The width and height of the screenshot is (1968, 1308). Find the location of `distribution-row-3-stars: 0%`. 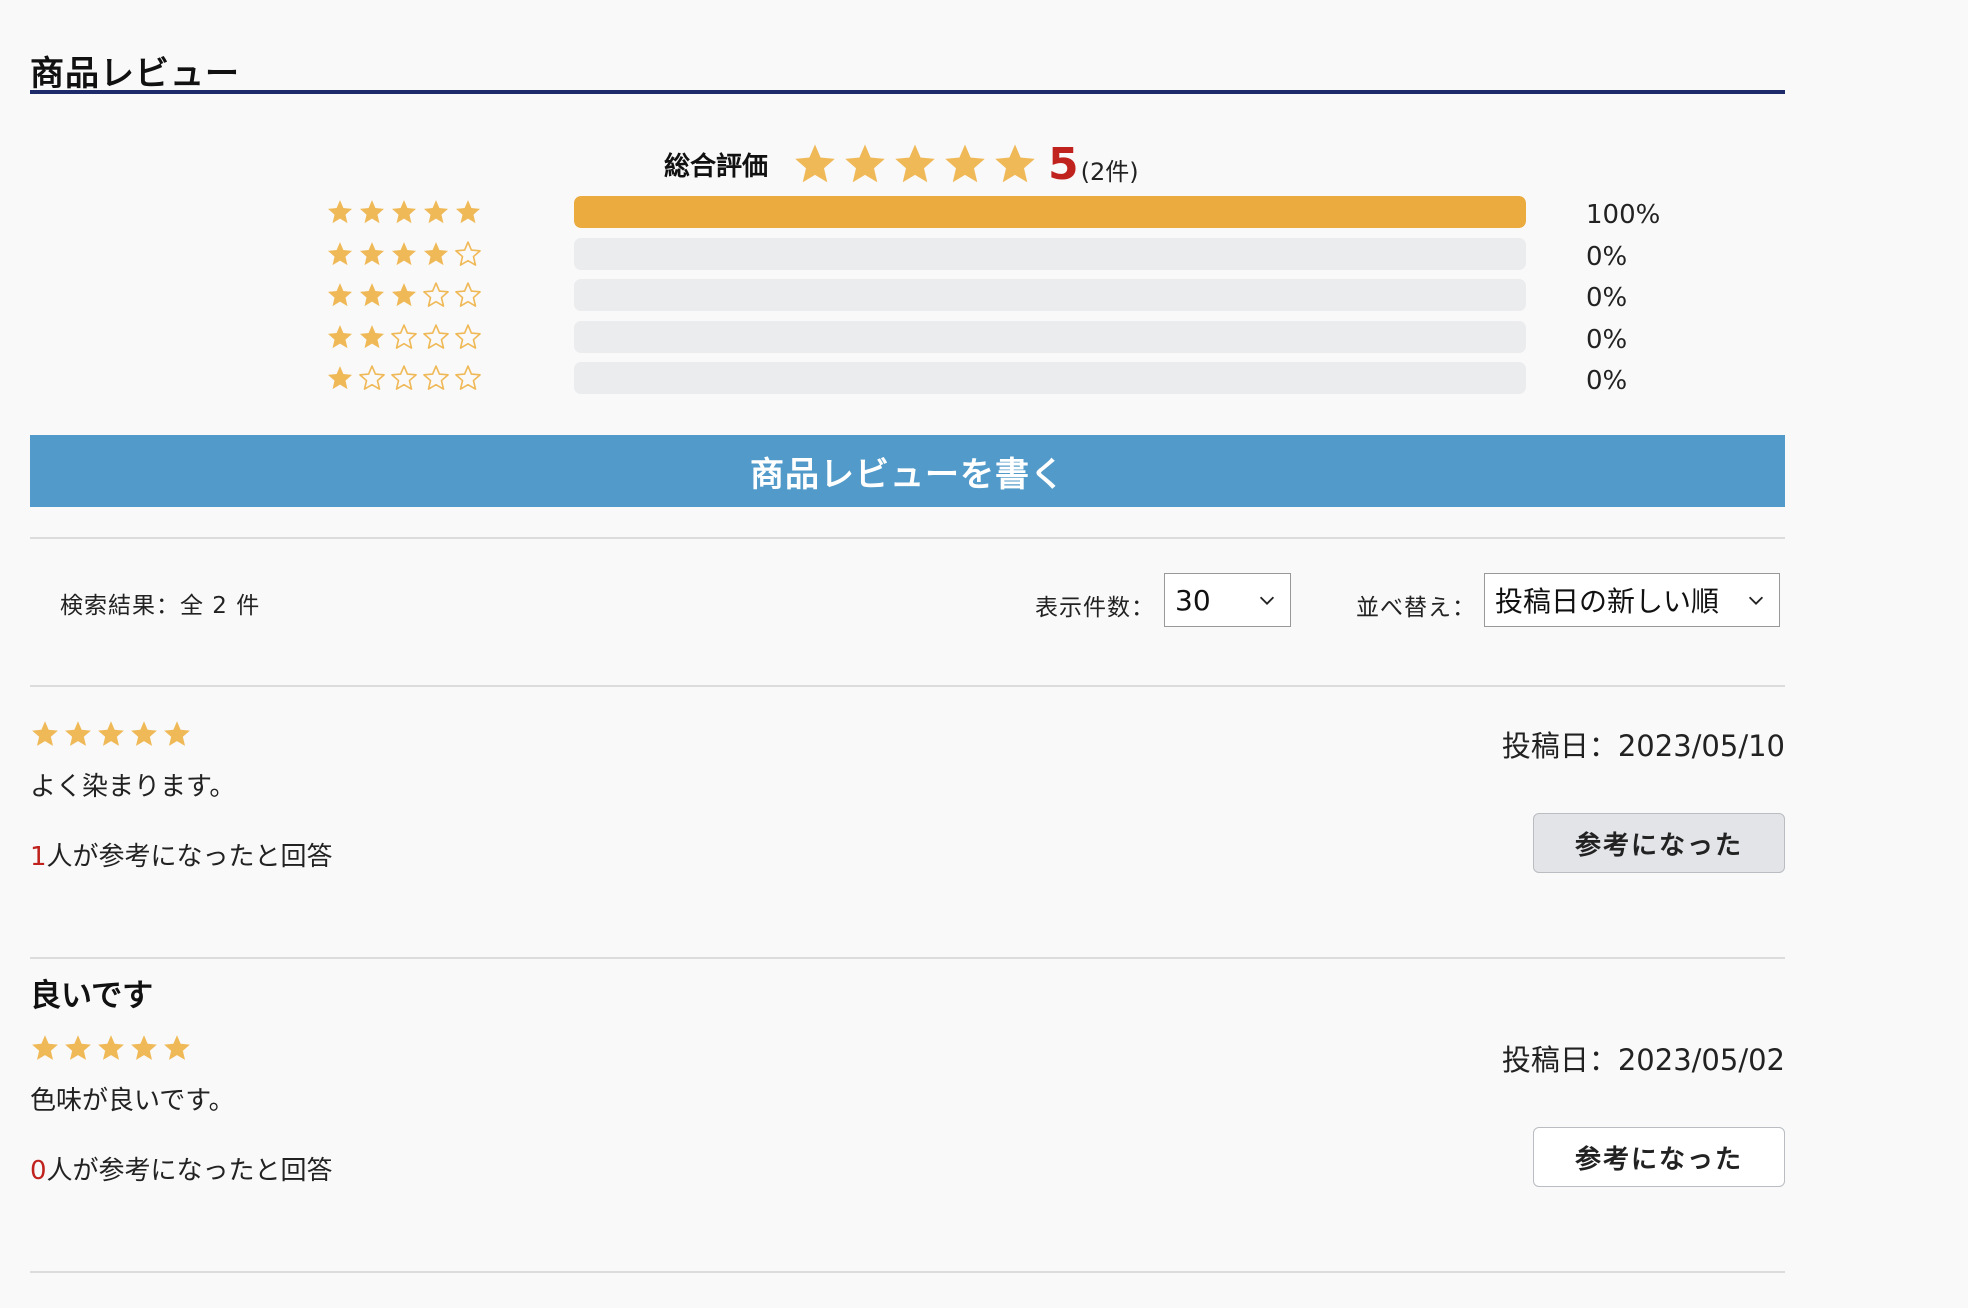

distribution-row-3-stars: 0% is located at coordinates (977, 300).